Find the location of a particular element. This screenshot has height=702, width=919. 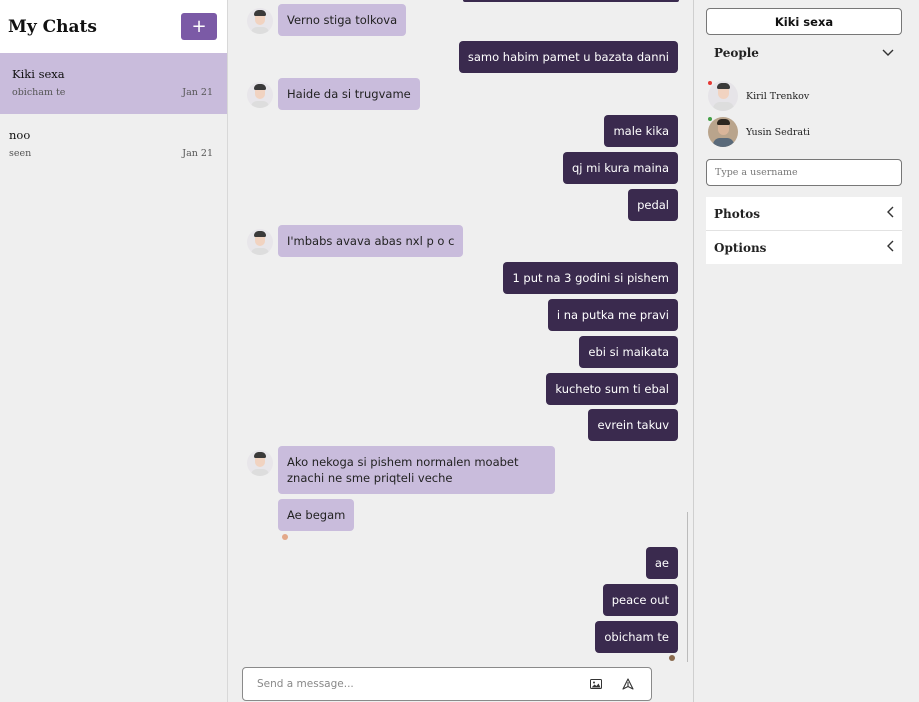

new-chat-button: + is located at coordinates (199, 26).